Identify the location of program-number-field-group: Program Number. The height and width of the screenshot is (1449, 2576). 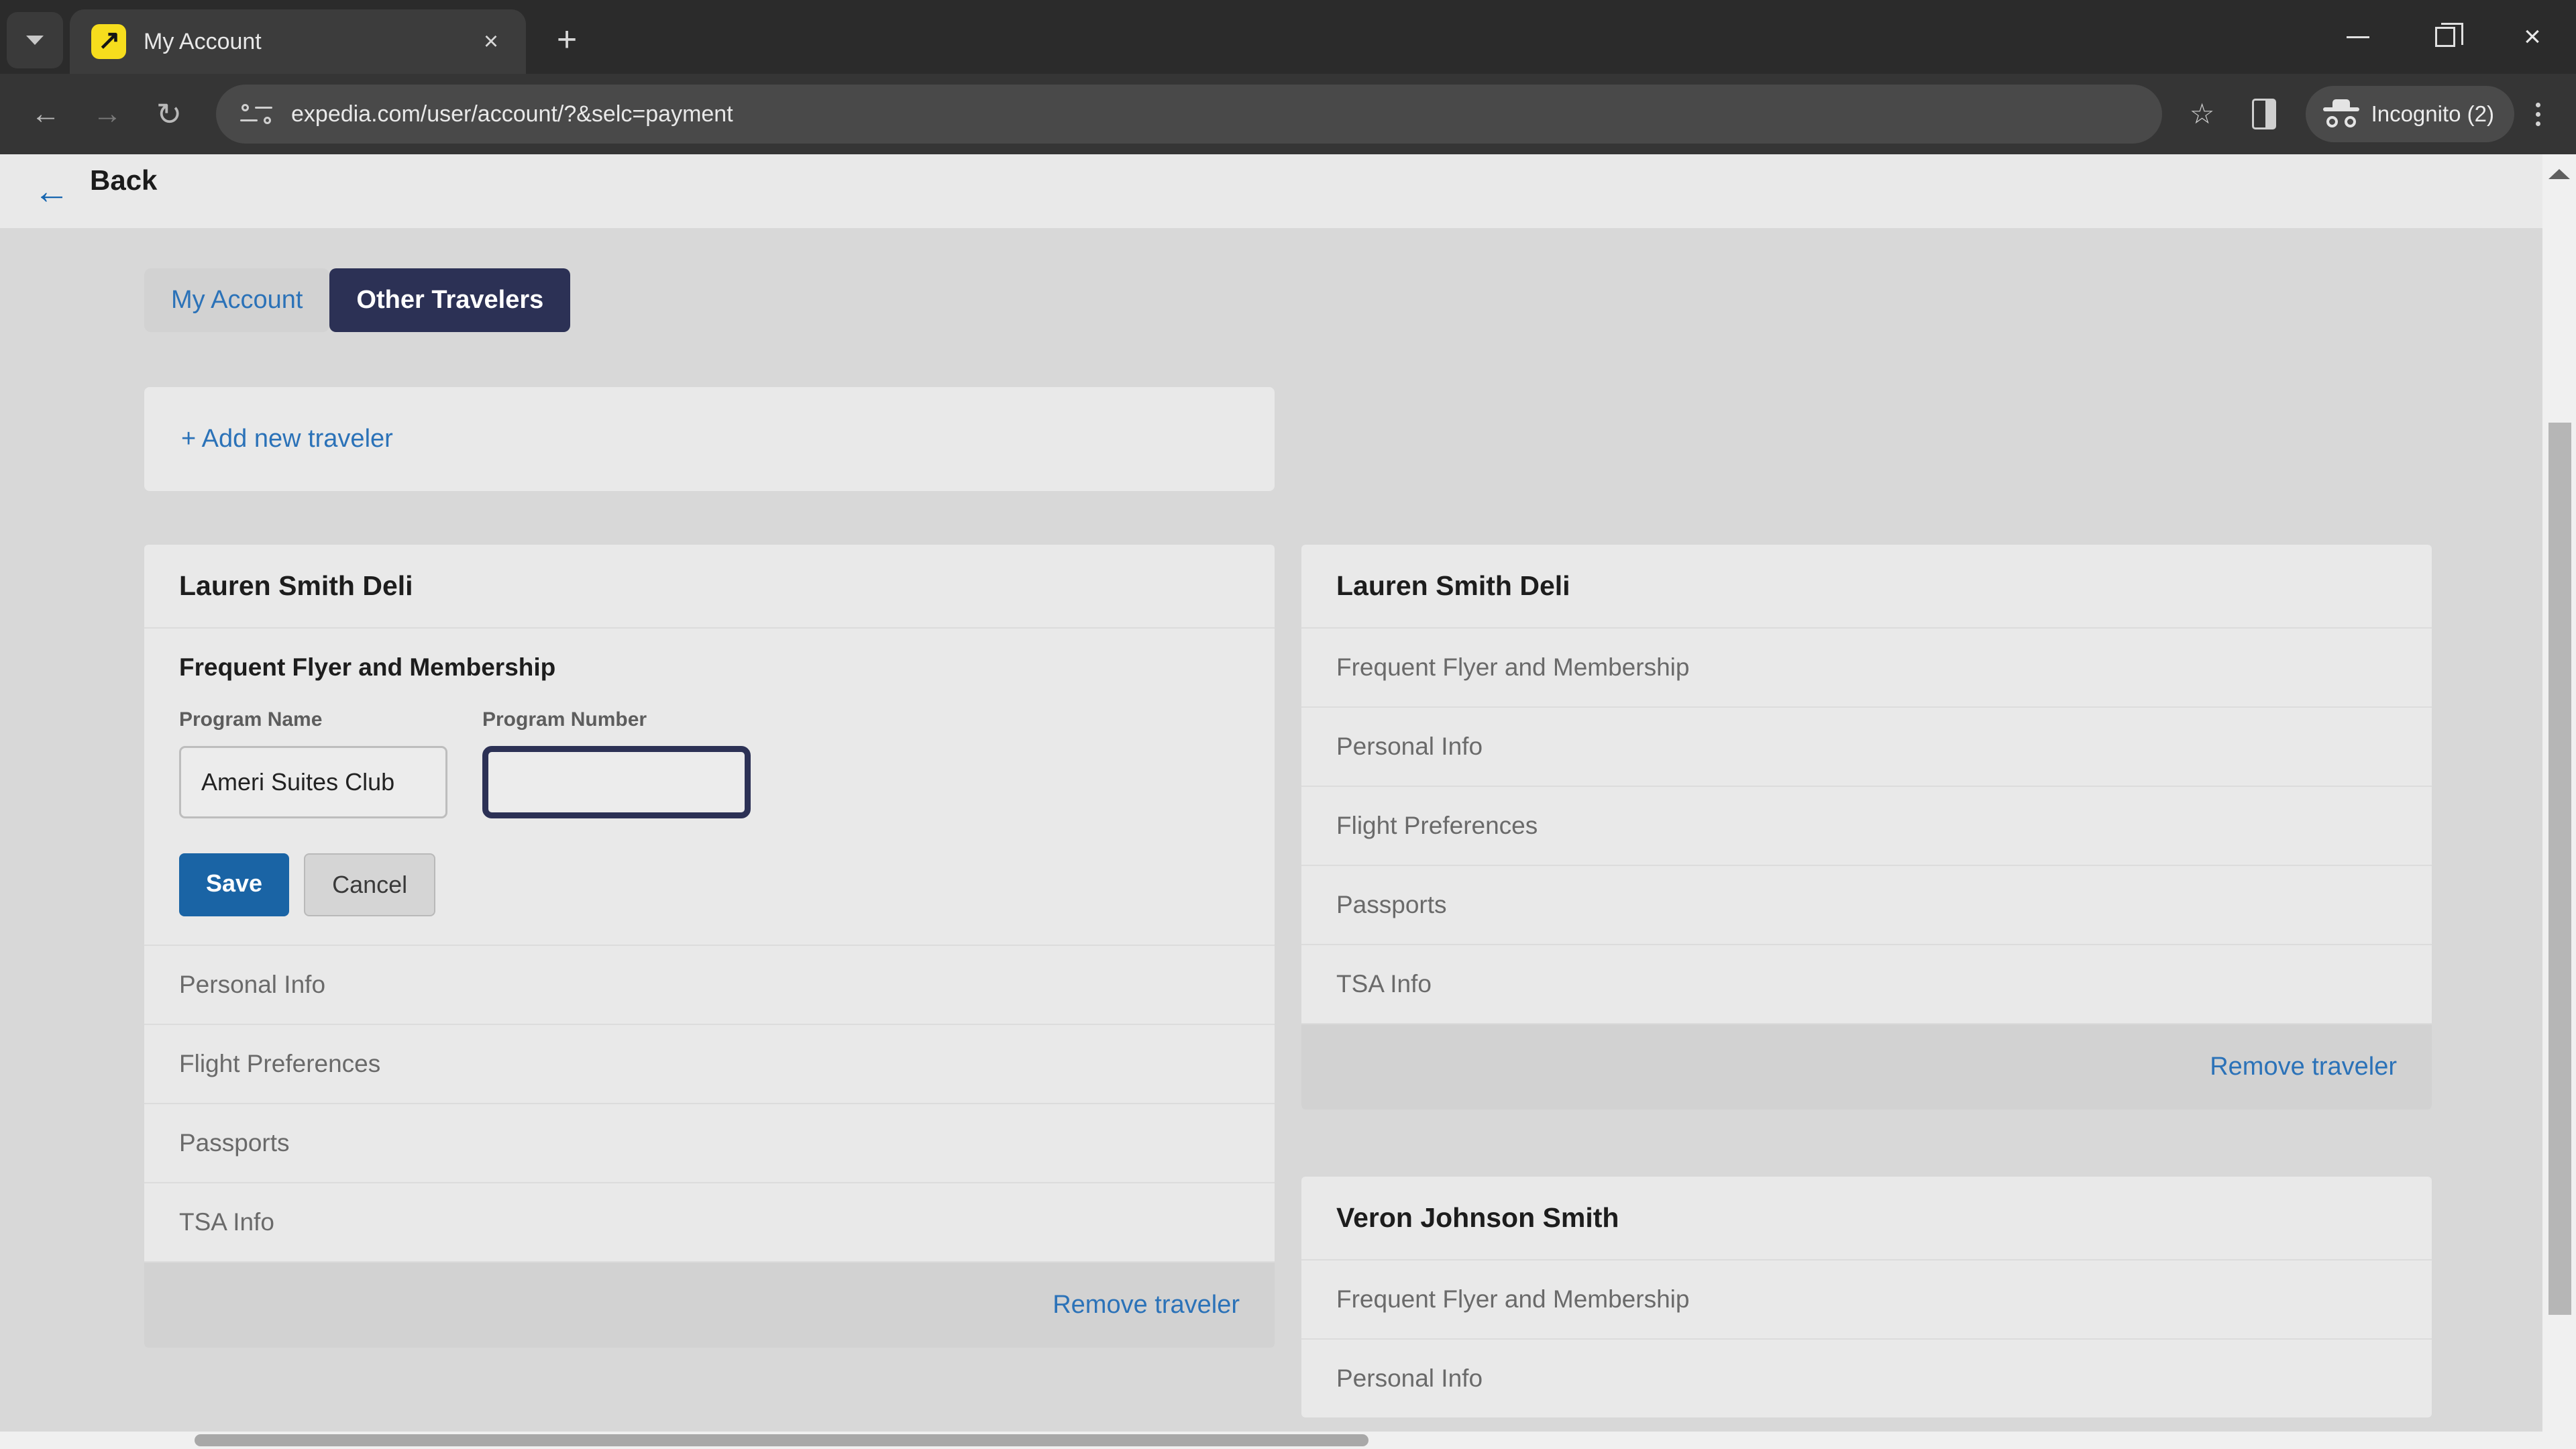
(616, 763).